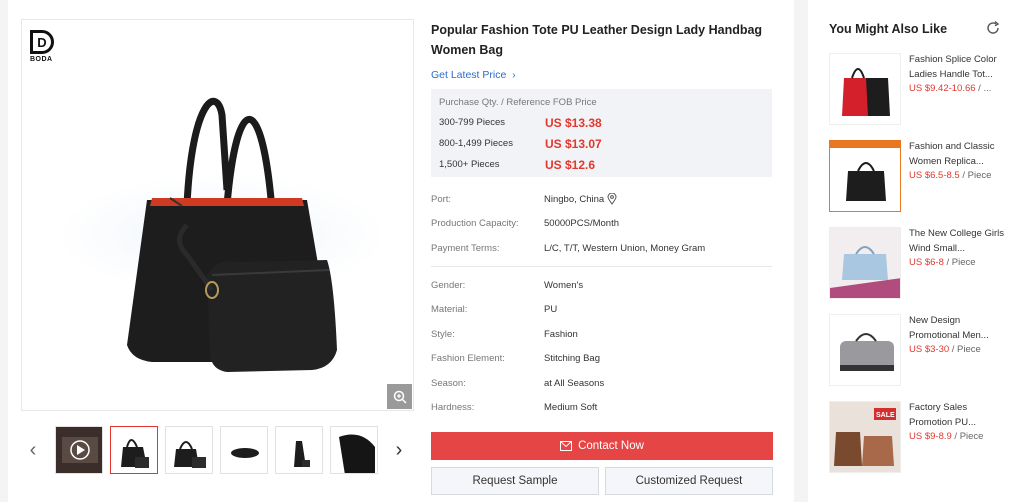 The height and width of the screenshot is (502, 1024). I want to click on recommended-product-price: US $9-8.9 / Piece, so click(959, 436).